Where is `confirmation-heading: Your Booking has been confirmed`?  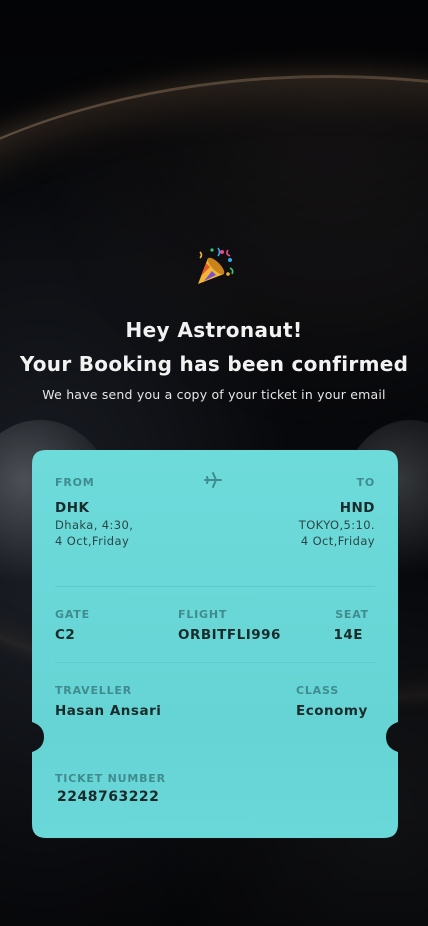
confirmation-heading: Your Booking has been confirmed is located at coordinates (214, 364).